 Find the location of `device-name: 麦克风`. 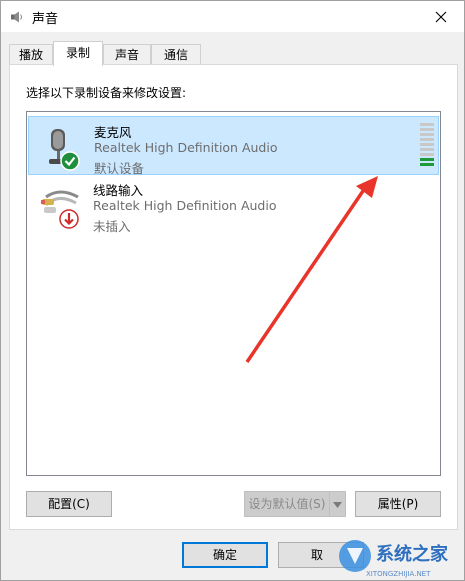

device-name: 麦克风 is located at coordinates (113, 132).